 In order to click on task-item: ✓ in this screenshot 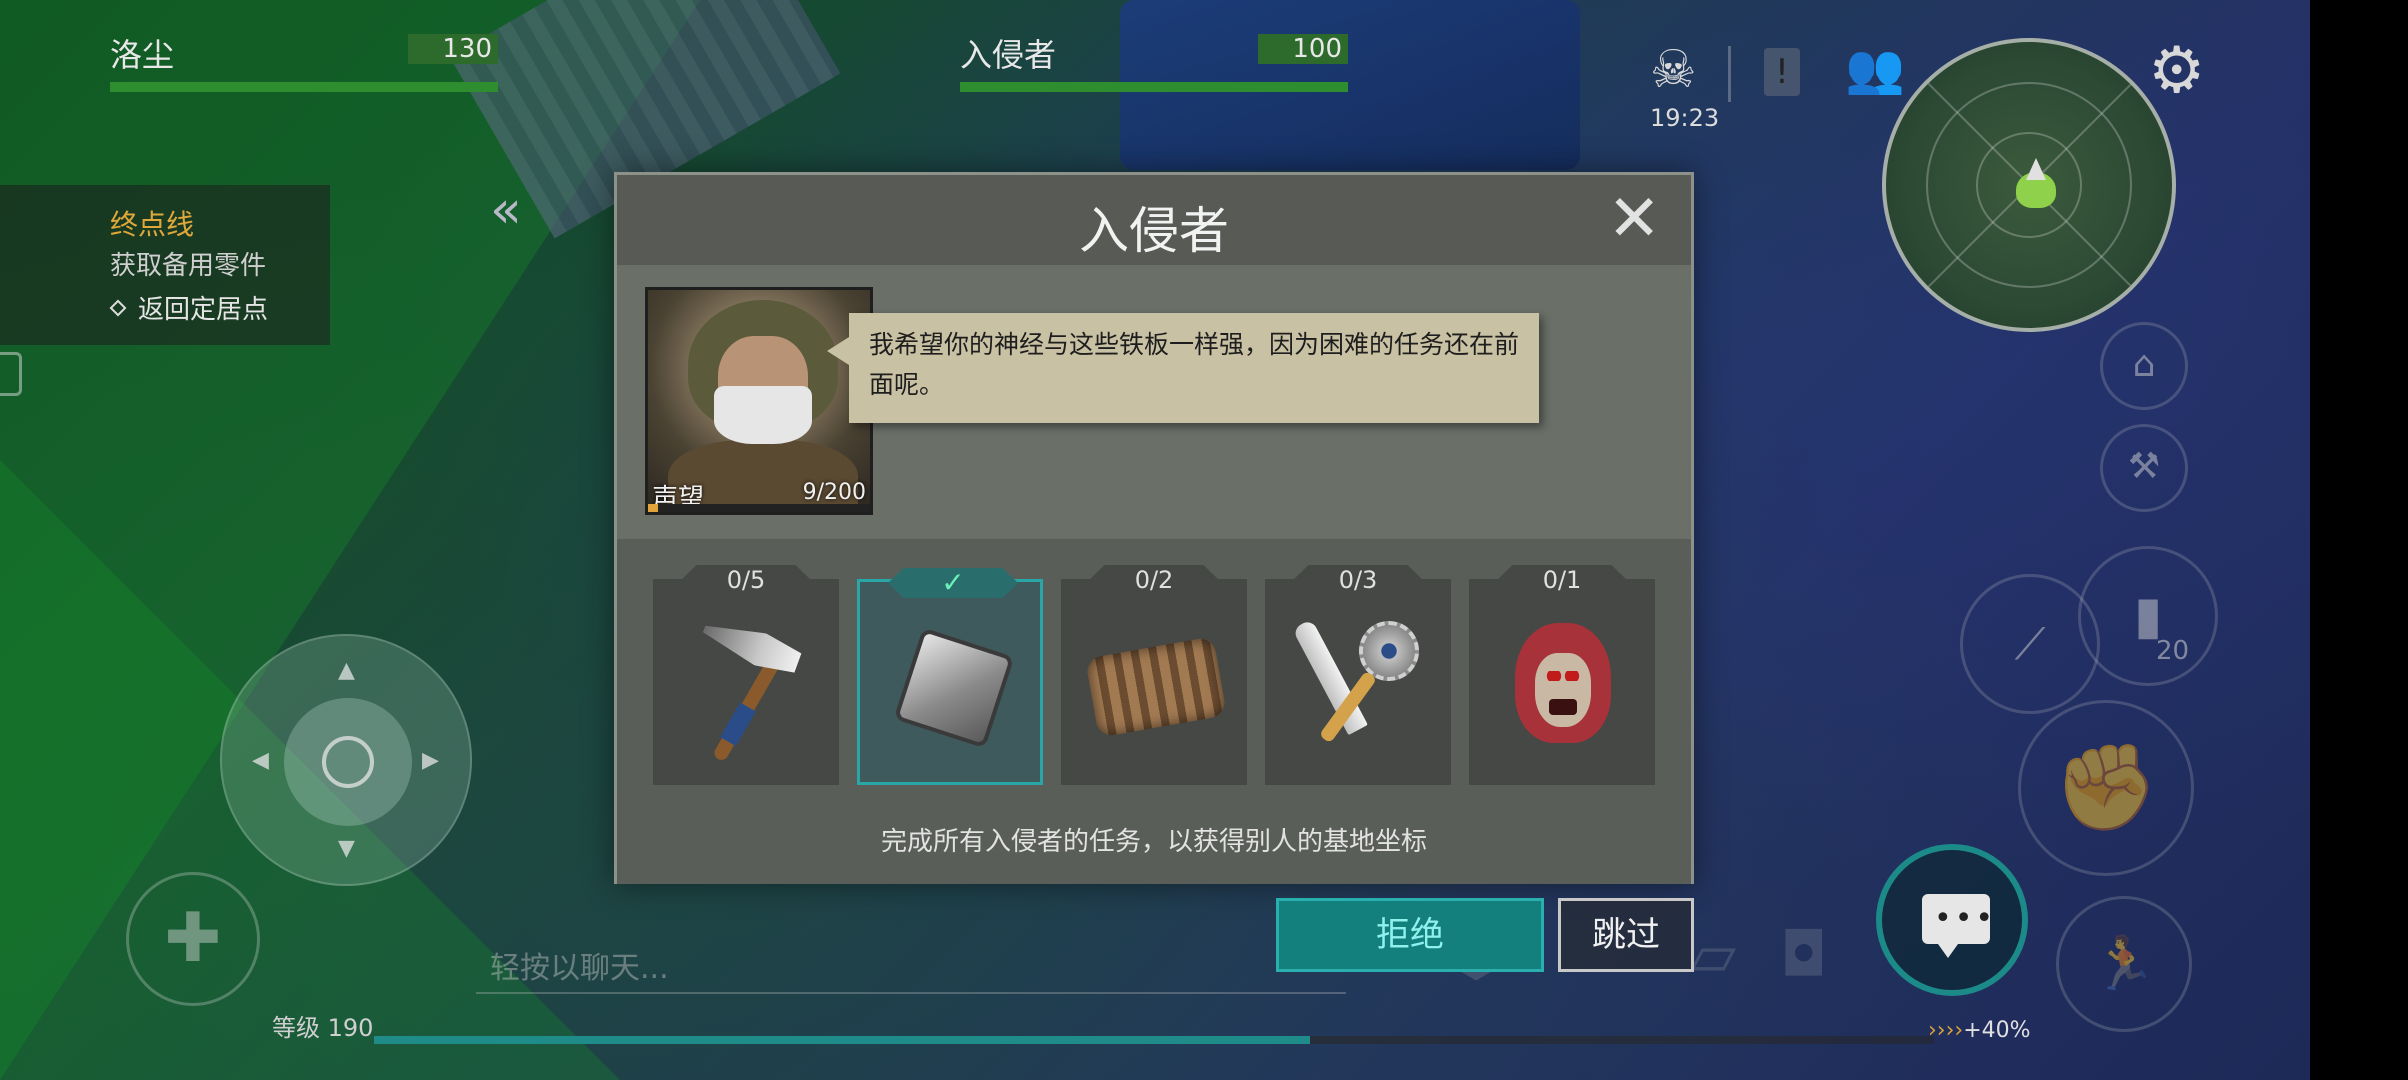, I will do `click(950, 676)`.